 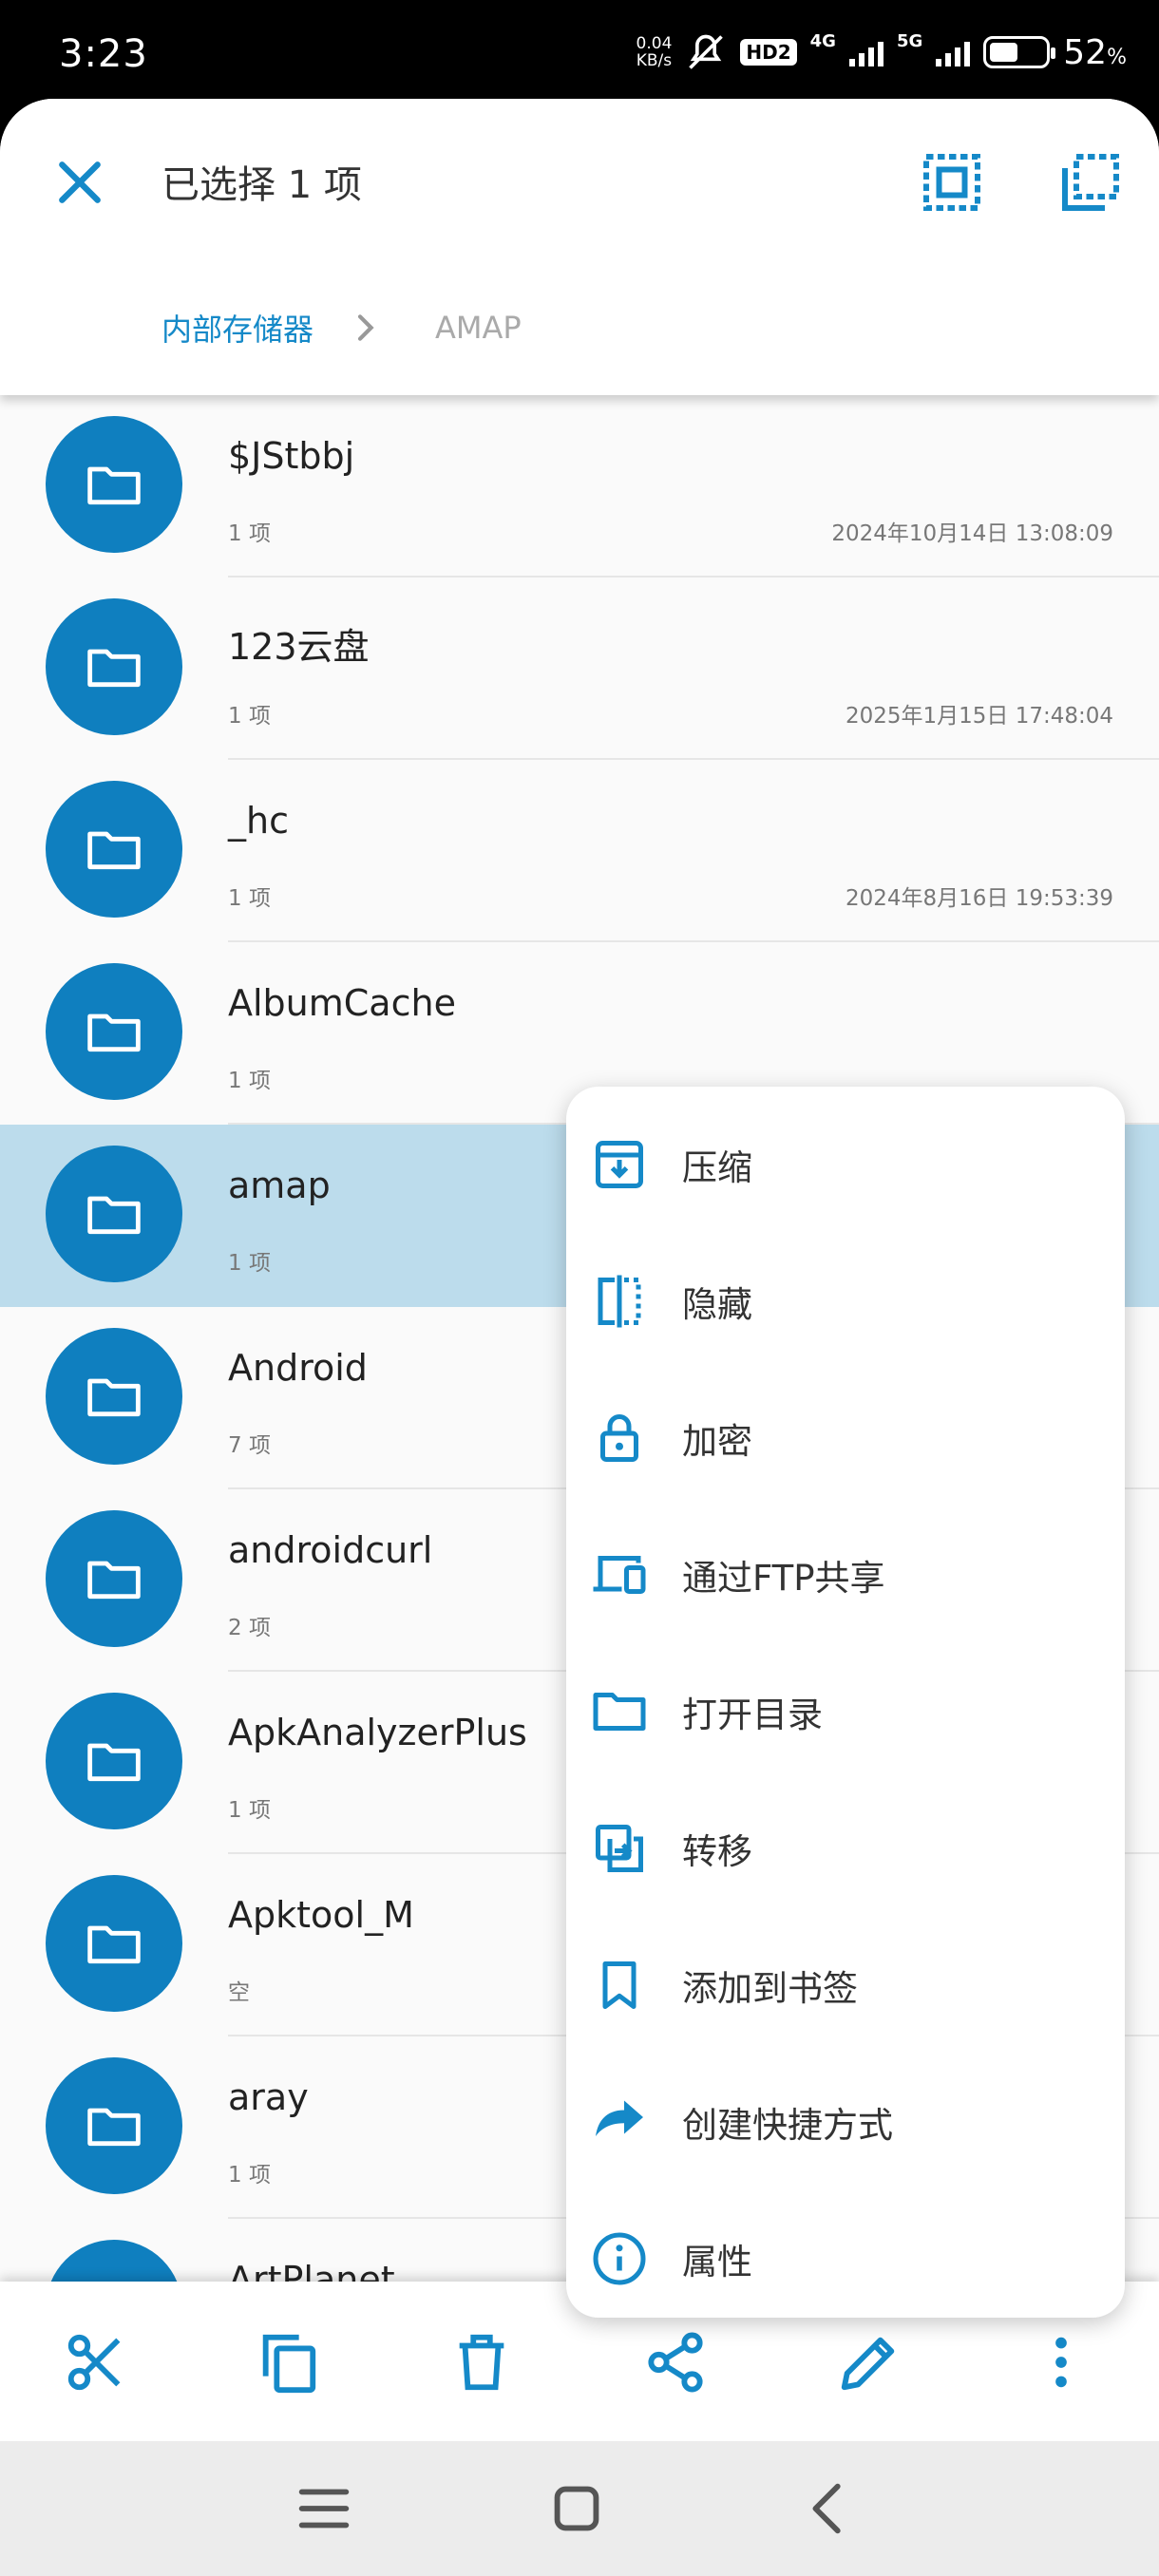 What do you see at coordinates (268, 2097) in the screenshot?
I see `file-name: aray` at bounding box center [268, 2097].